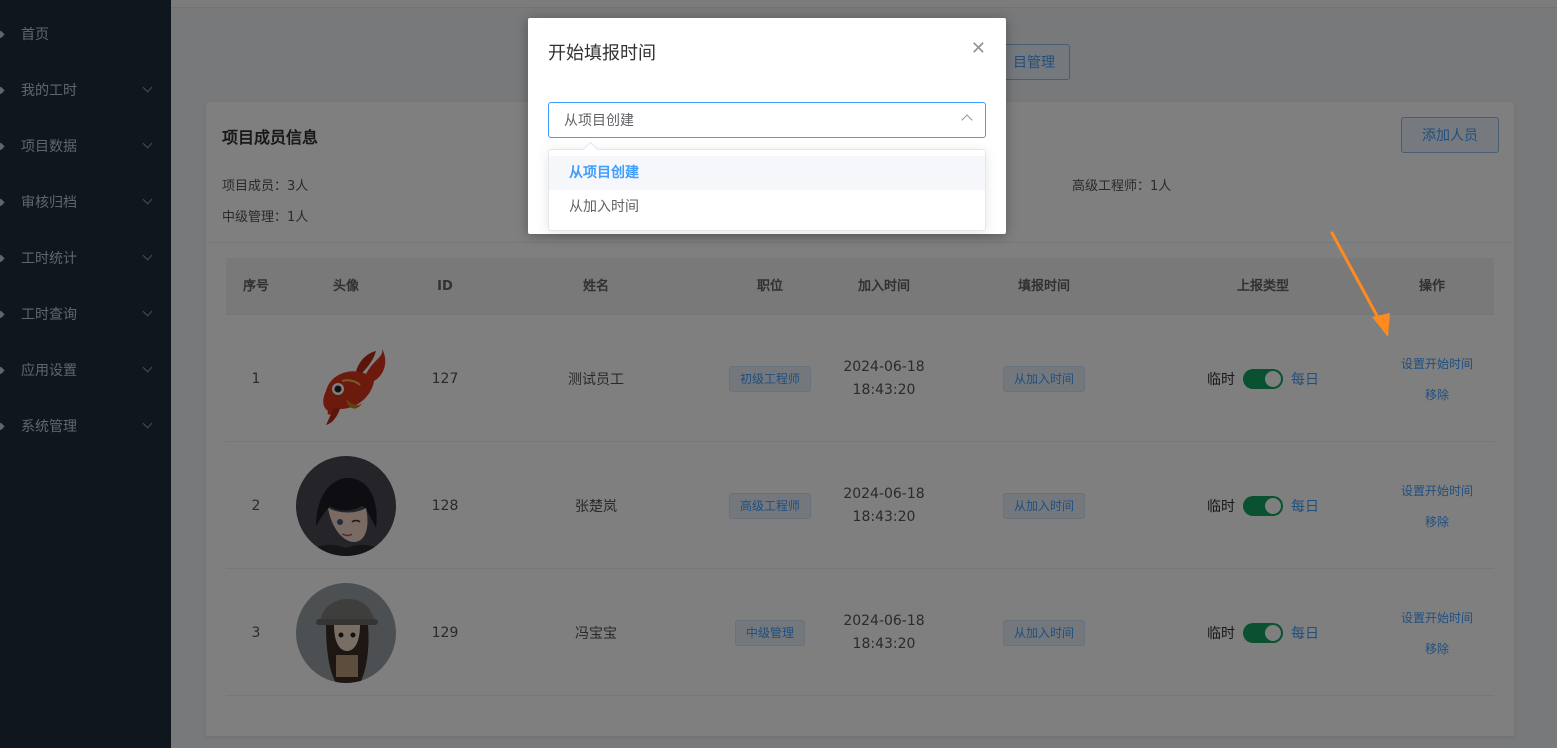 The height and width of the screenshot is (748, 1557). What do you see at coordinates (967, 120) in the screenshot?
I see `chevron-up-icon` at bounding box center [967, 120].